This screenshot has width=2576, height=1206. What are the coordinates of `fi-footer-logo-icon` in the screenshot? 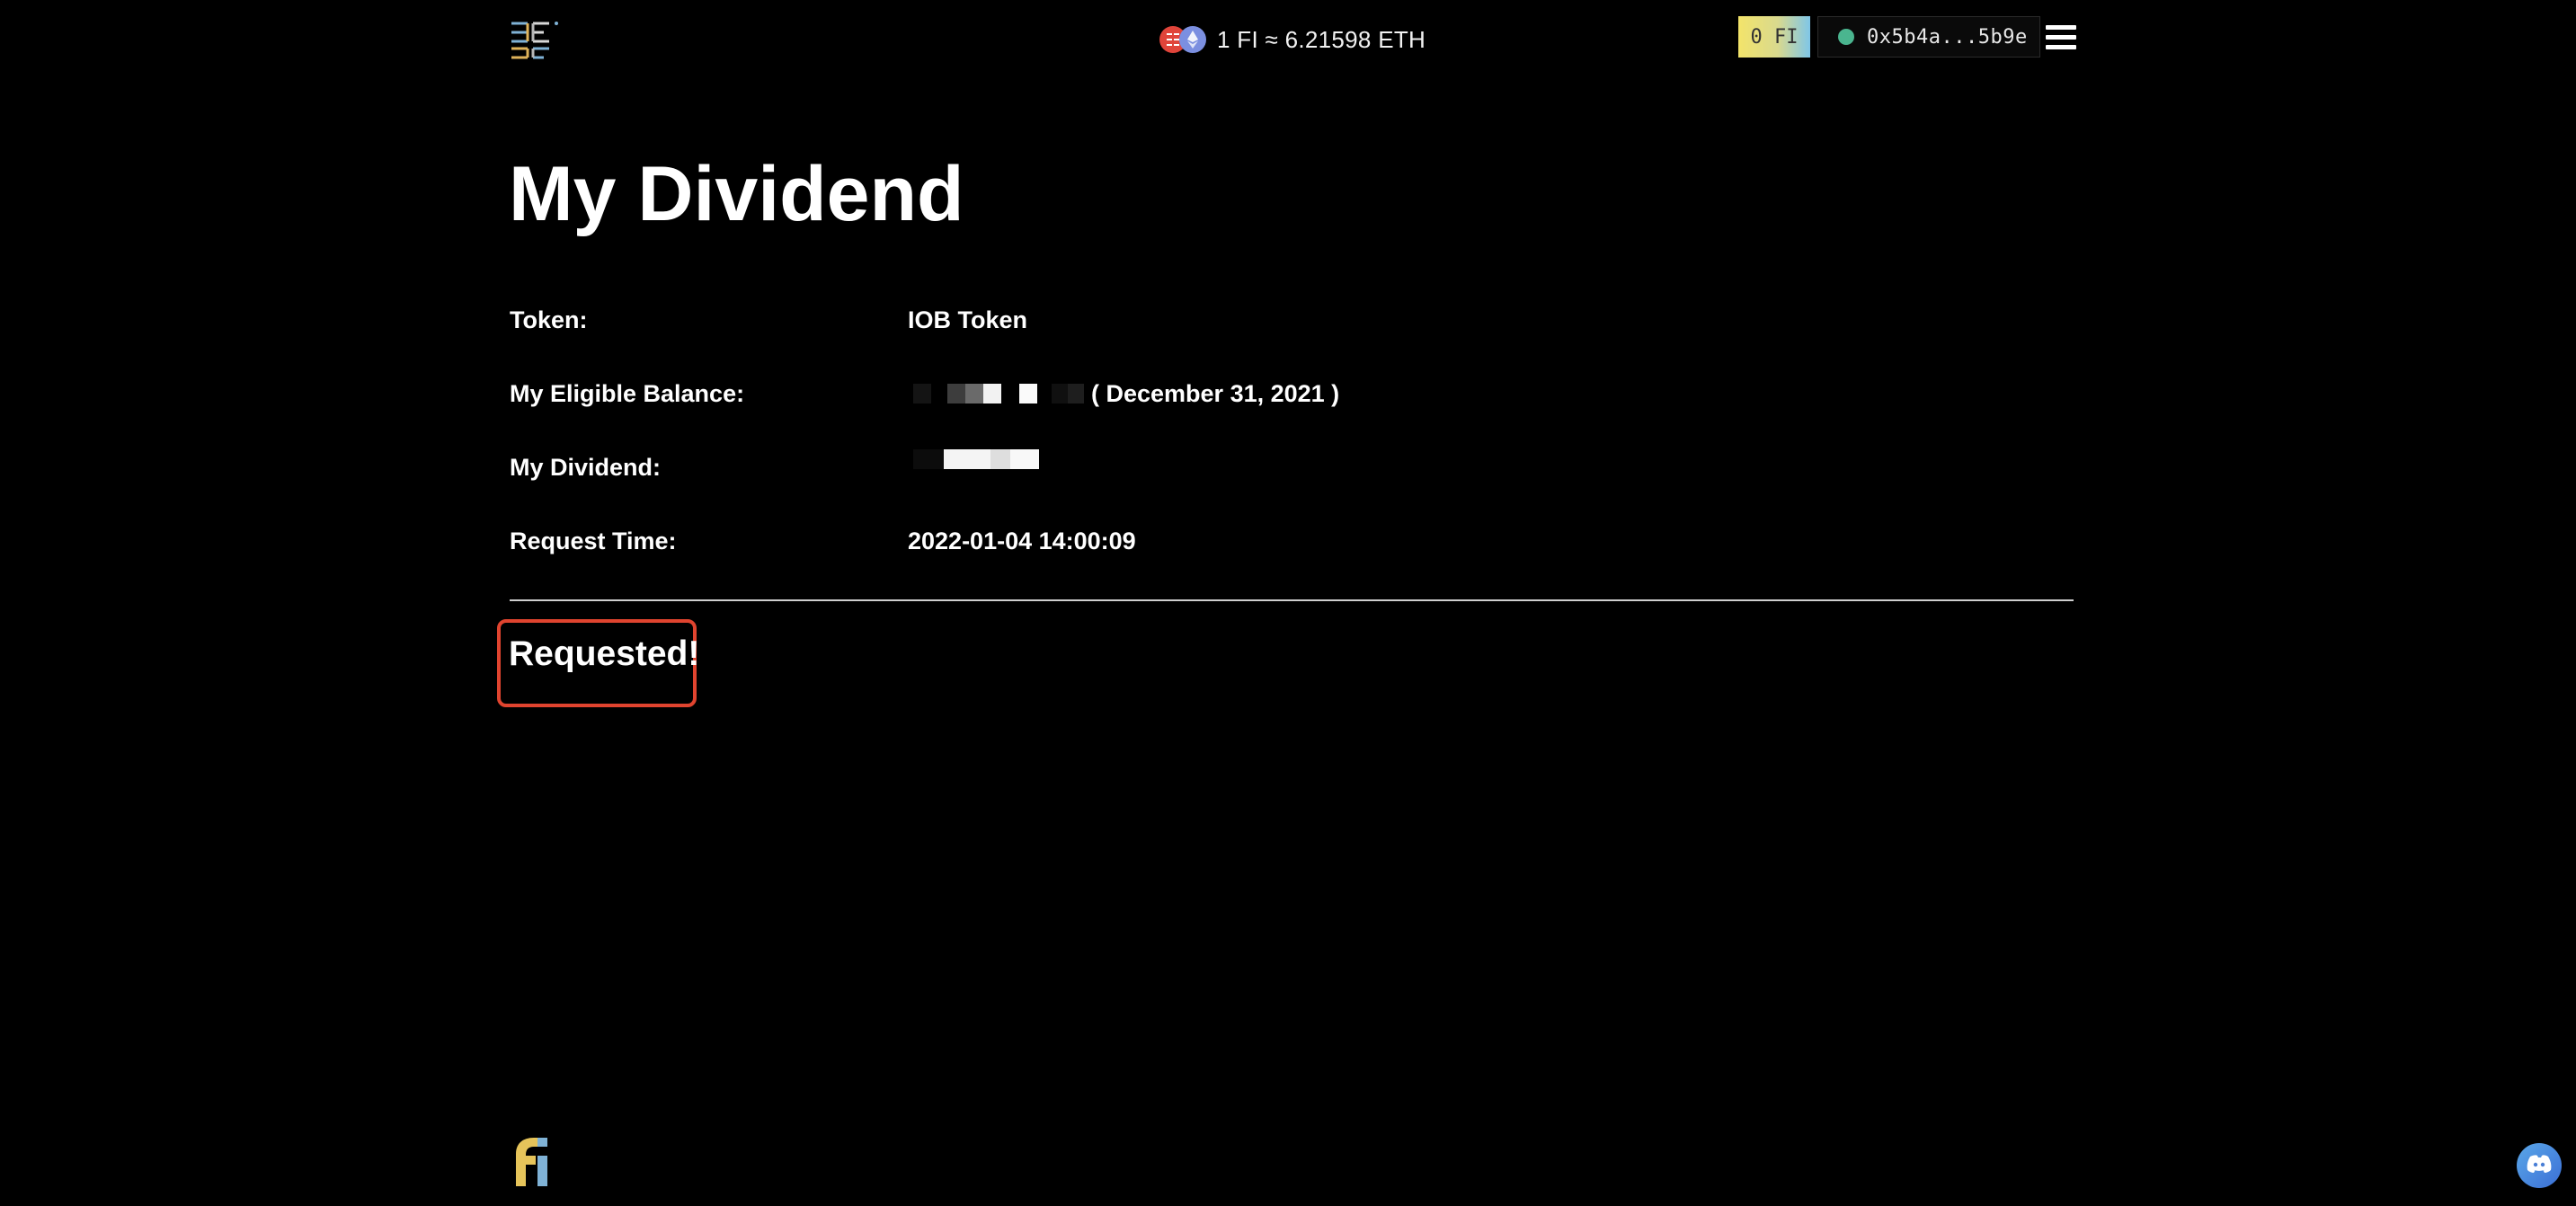 It's located at (532, 1161).